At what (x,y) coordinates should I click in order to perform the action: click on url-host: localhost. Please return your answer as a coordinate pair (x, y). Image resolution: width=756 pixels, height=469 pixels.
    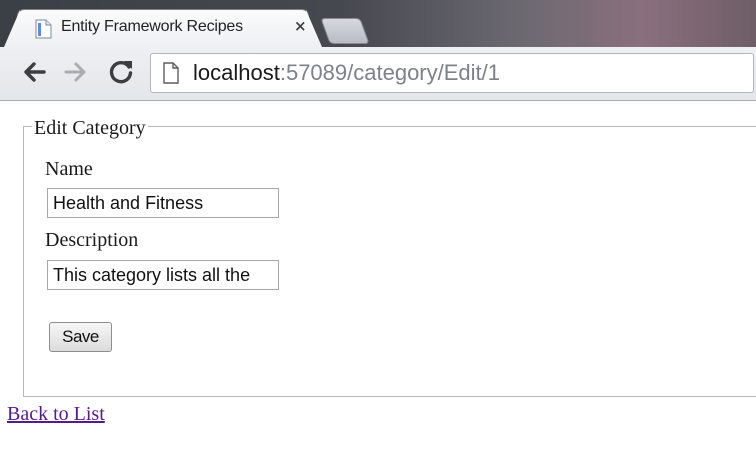
    Looking at the image, I should click on (236, 72).